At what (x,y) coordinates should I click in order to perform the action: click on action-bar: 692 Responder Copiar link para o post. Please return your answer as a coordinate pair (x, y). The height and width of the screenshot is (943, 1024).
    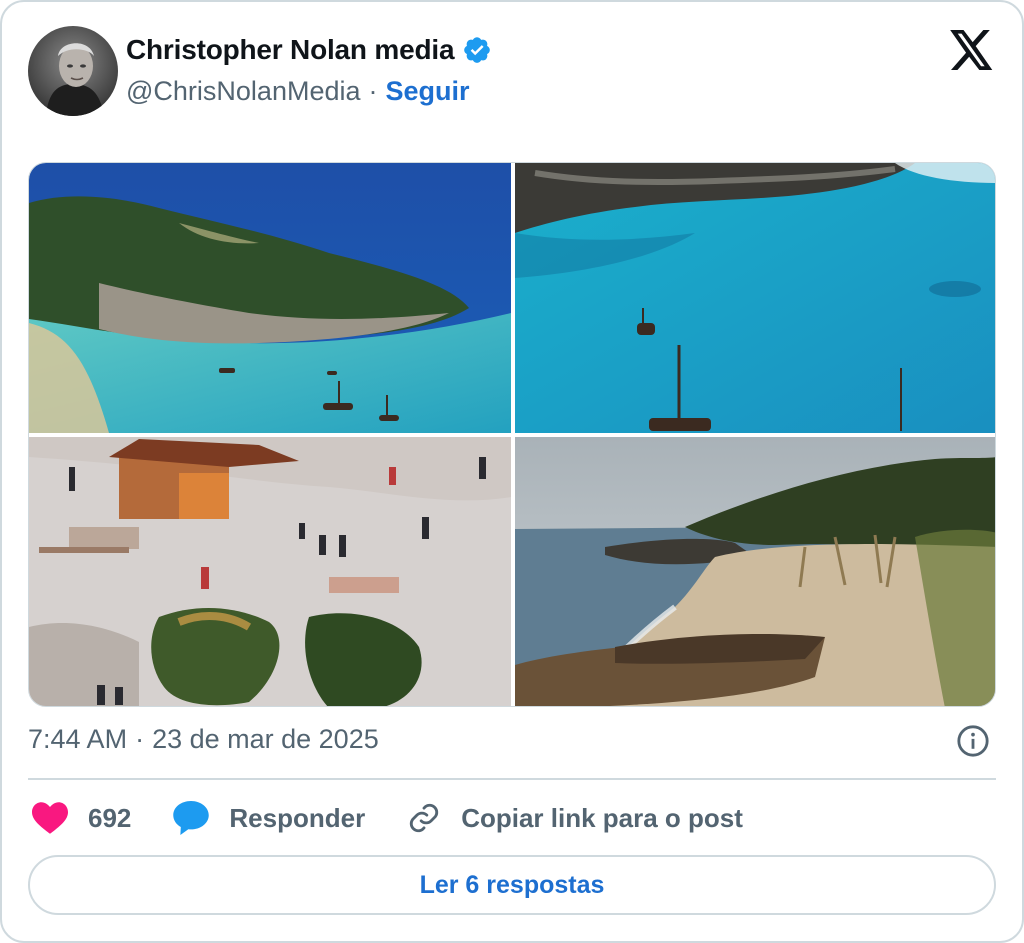
    Looking at the image, I should click on (408, 818).